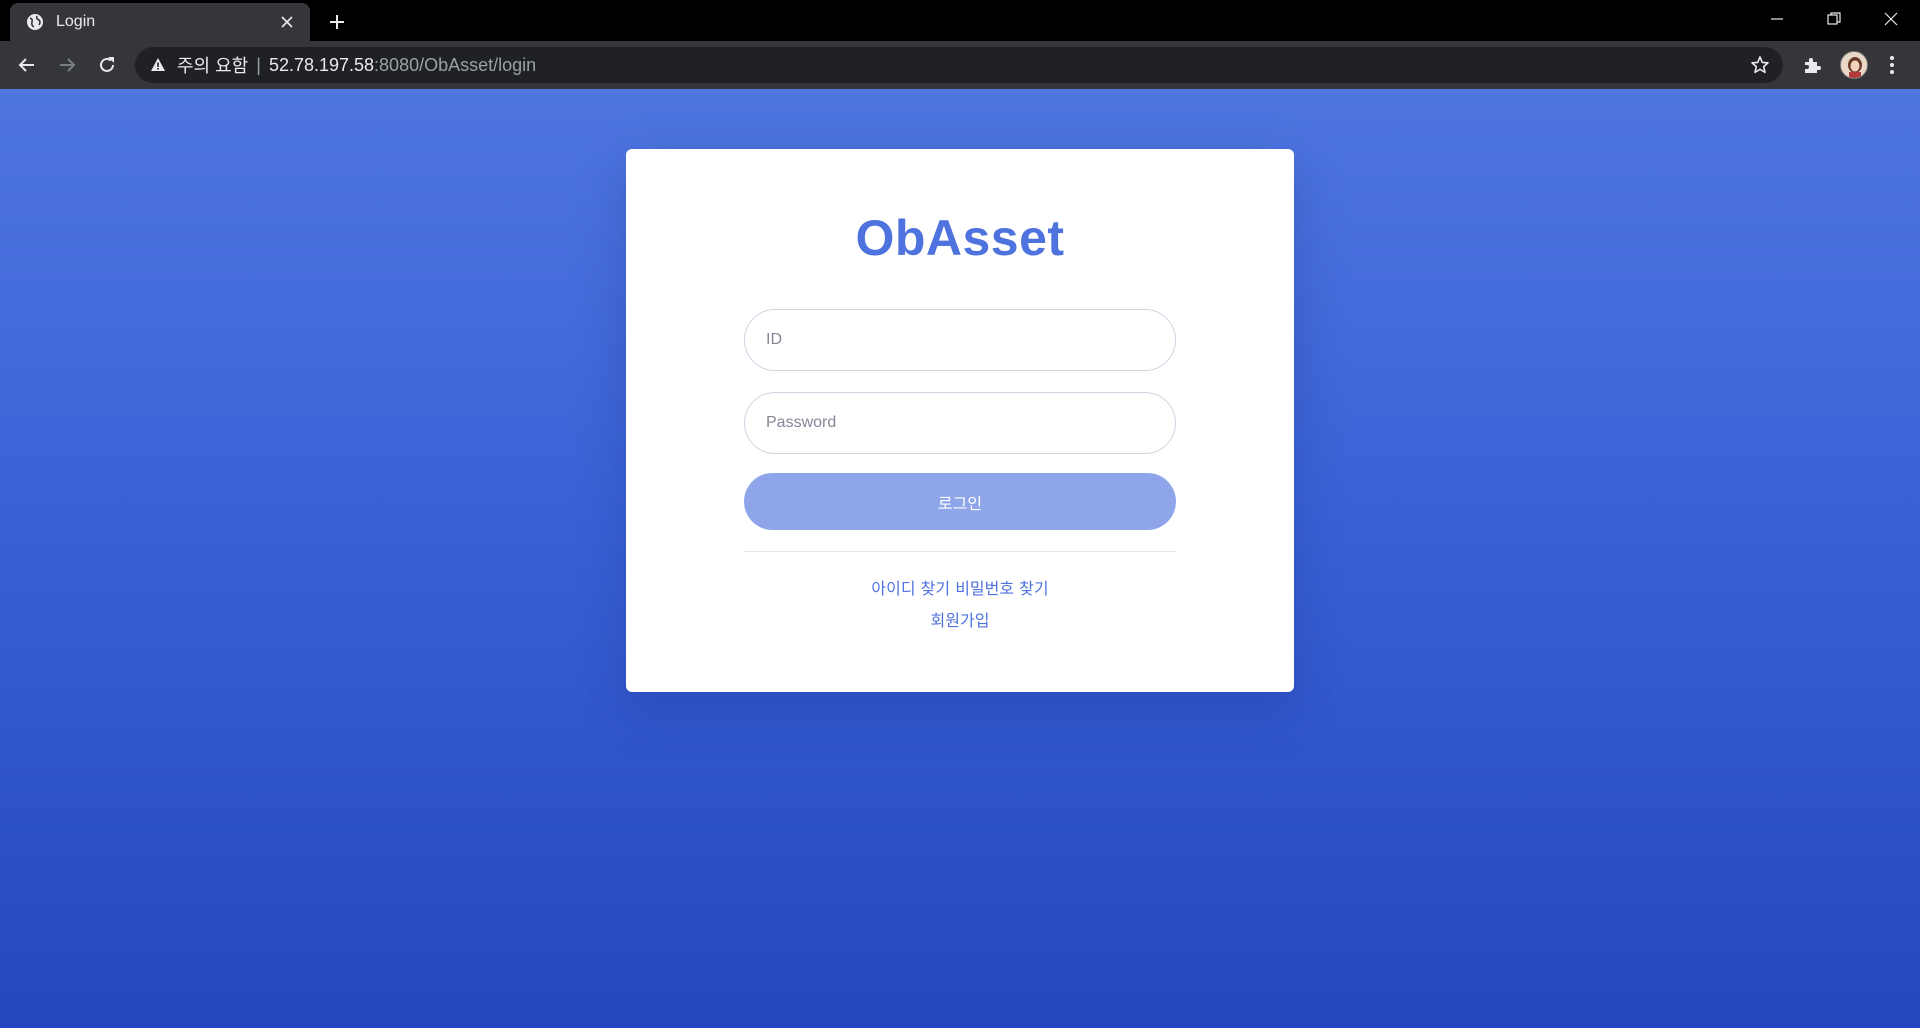 Image resolution: width=1920 pixels, height=1028 pixels. What do you see at coordinates (1834, 19) in the screenshot?
I see `restore-icon` at bounding box center [1834, 19].